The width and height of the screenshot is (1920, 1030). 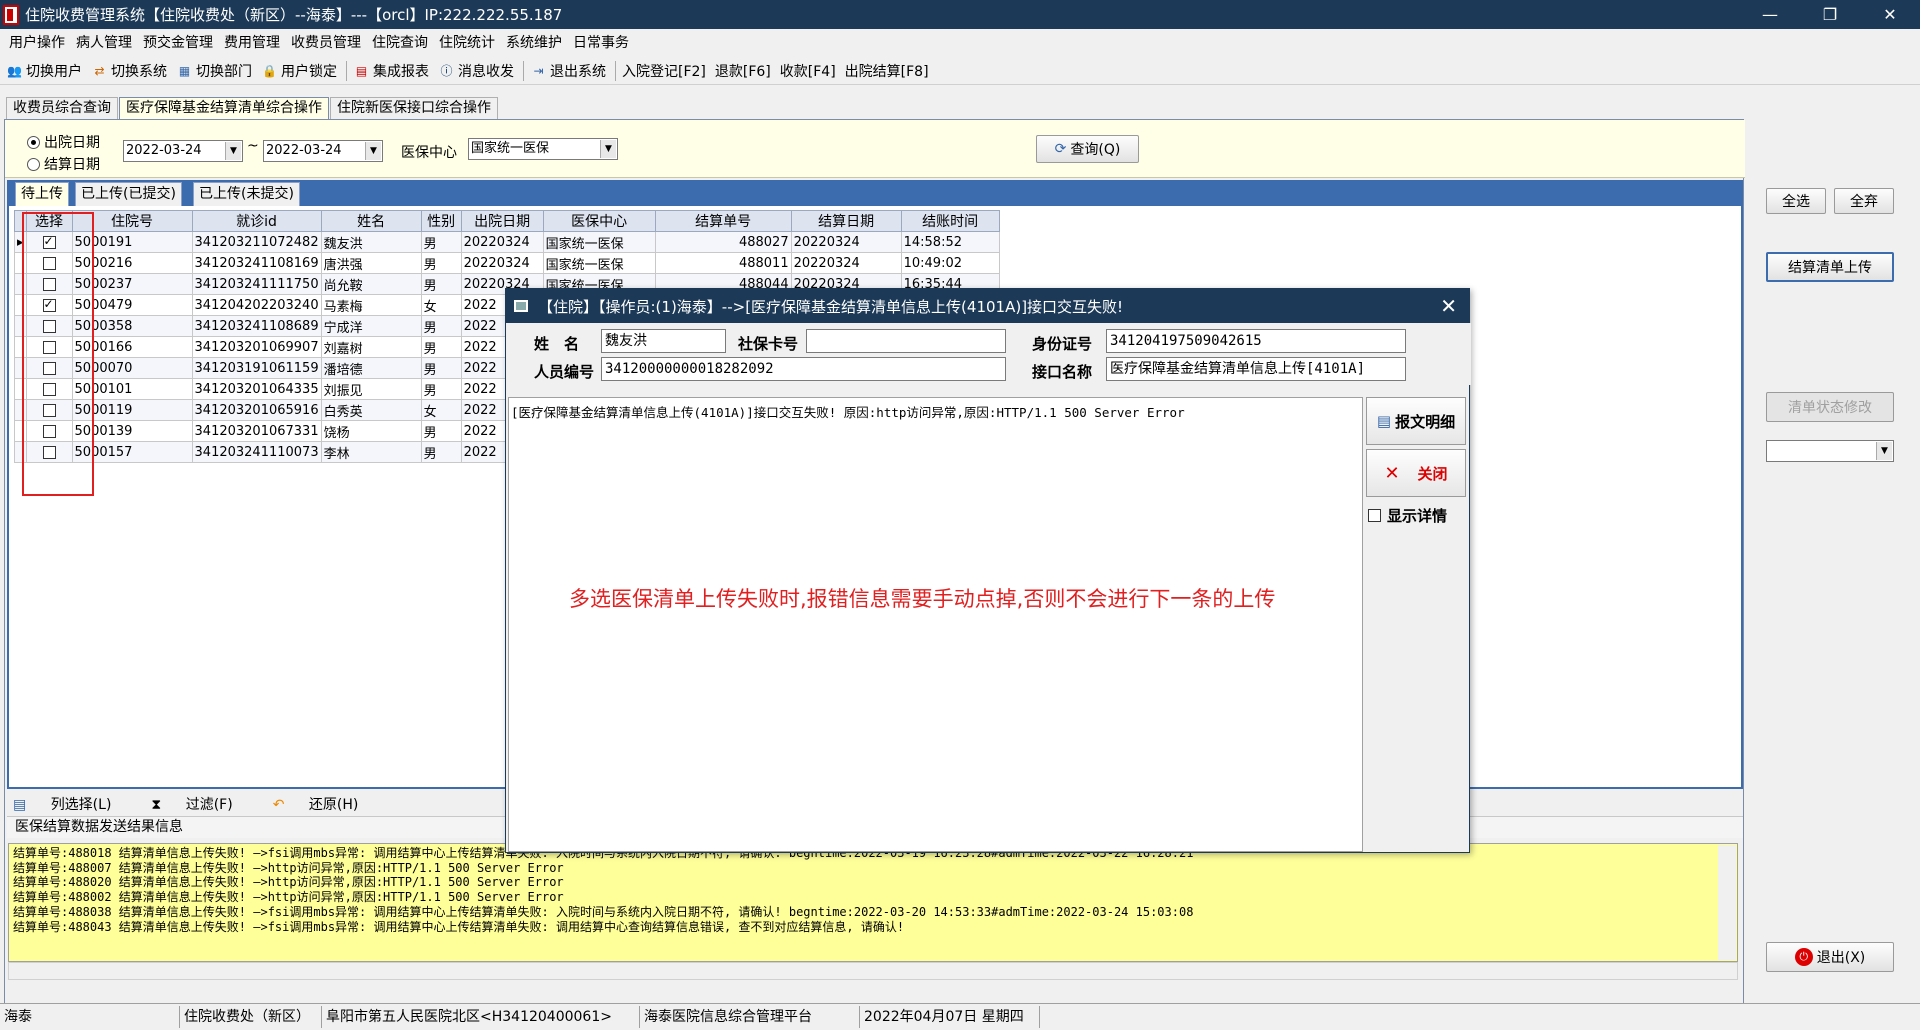 What do you see at coordinates (1796, 201) in the screenshot?
I see `select-all-button: 全选` at bounding box center [1796, 201].